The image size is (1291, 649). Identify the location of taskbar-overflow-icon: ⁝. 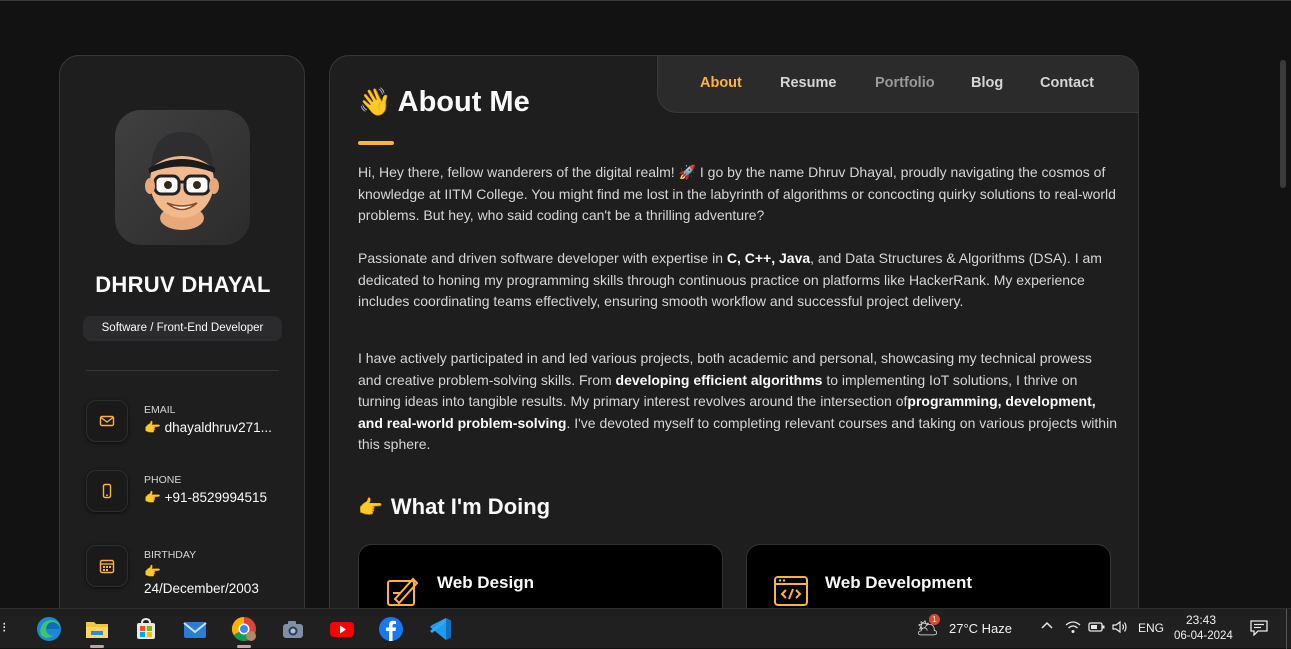
(4, 627).